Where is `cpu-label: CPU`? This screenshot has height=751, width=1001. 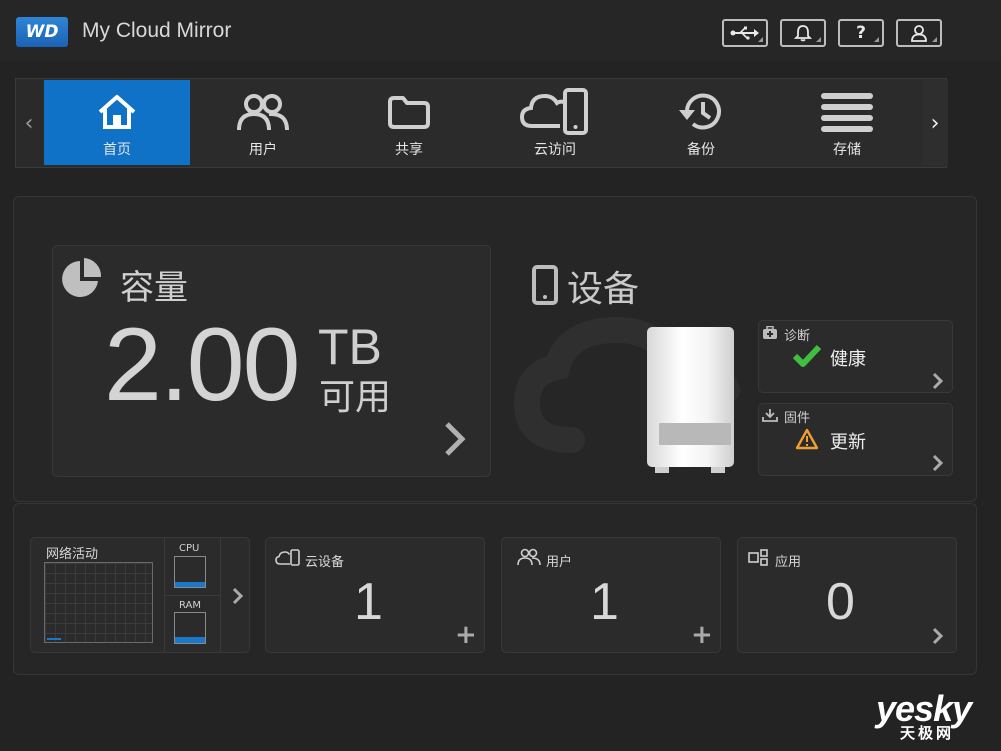
cpu-label: CPU is located at coordinates (189, 548).